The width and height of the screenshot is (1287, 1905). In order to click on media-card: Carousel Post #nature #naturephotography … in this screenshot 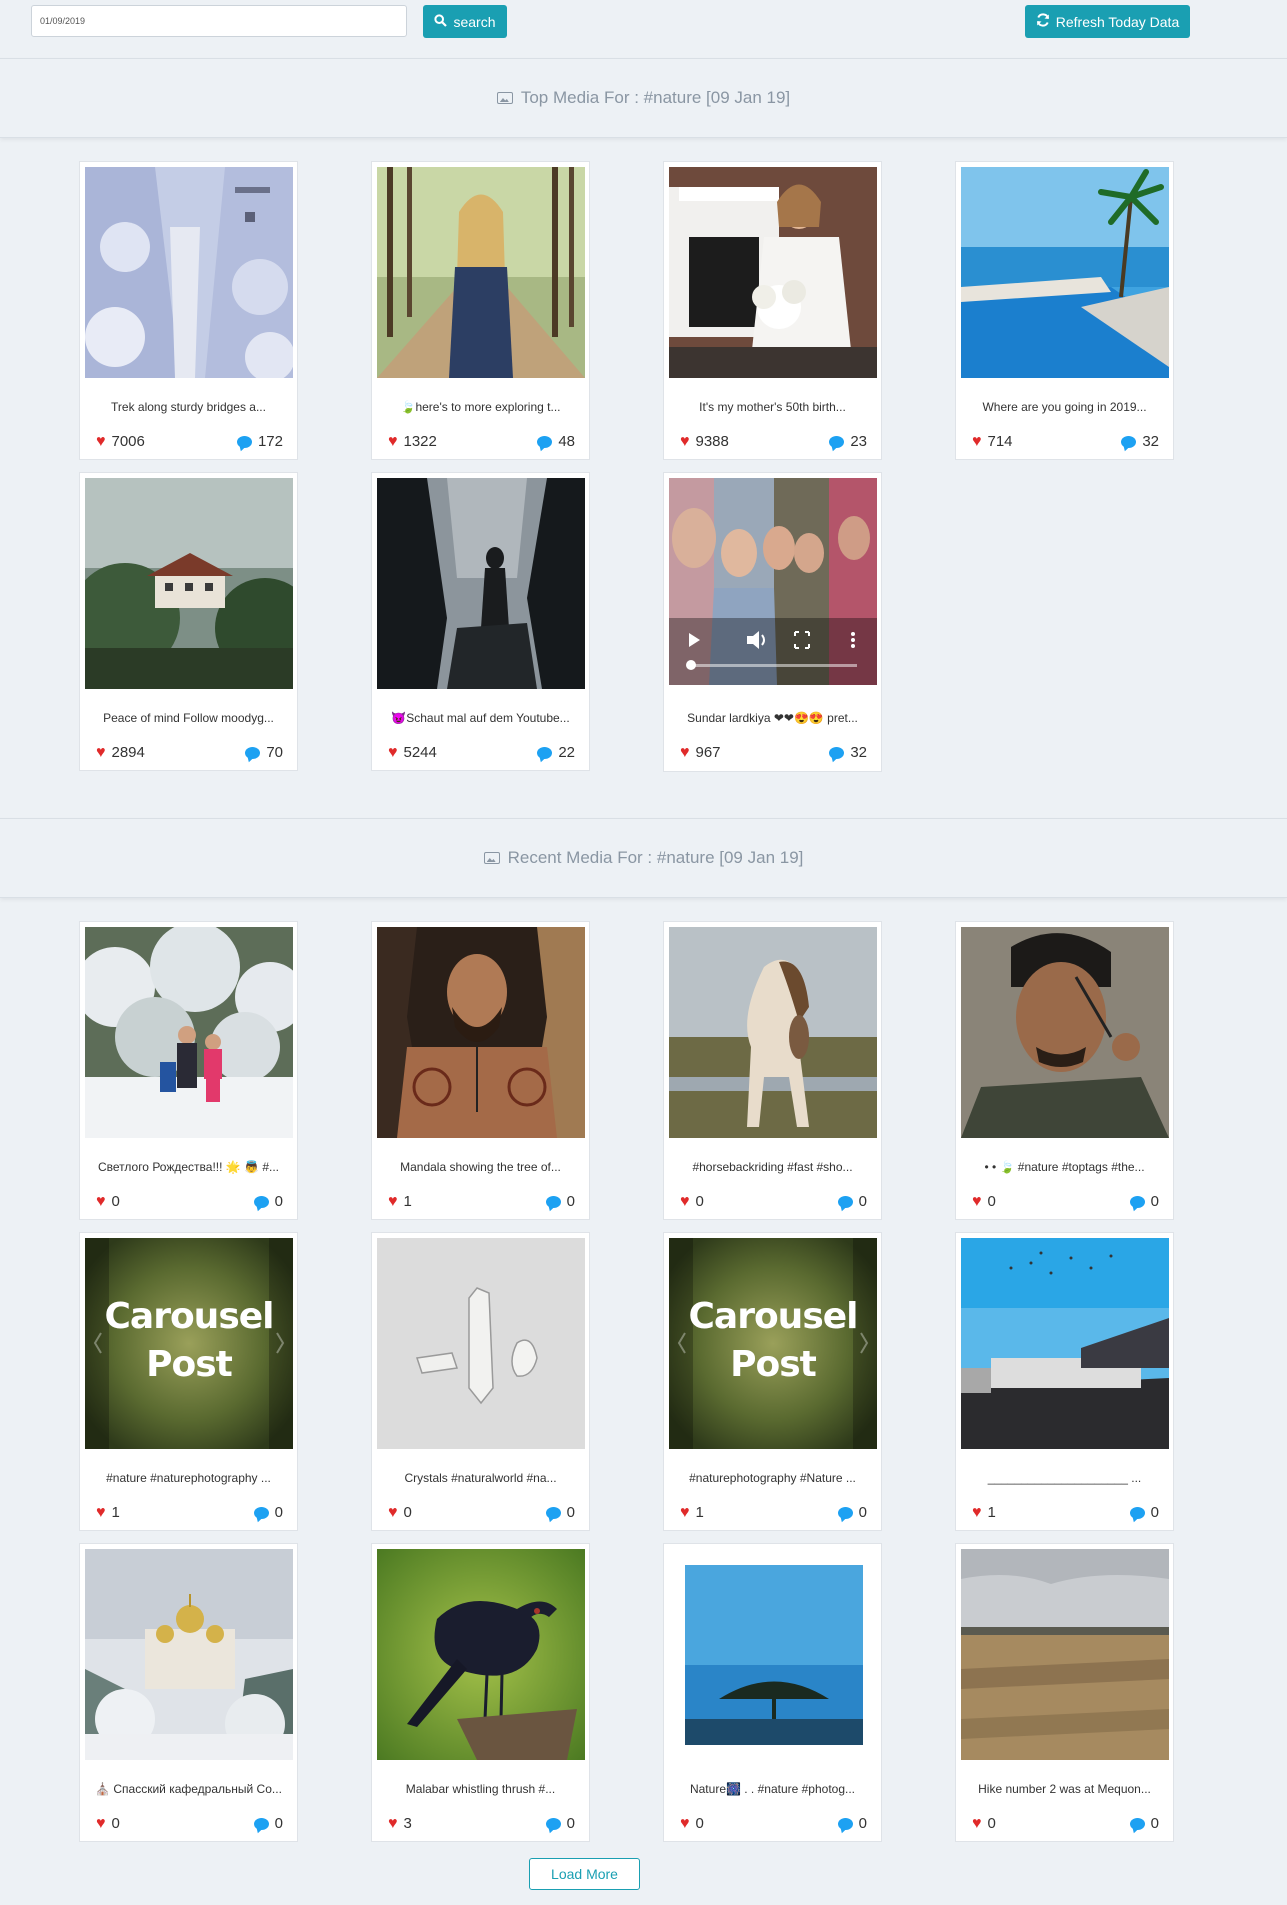, I will do `click(188, 1381)`.